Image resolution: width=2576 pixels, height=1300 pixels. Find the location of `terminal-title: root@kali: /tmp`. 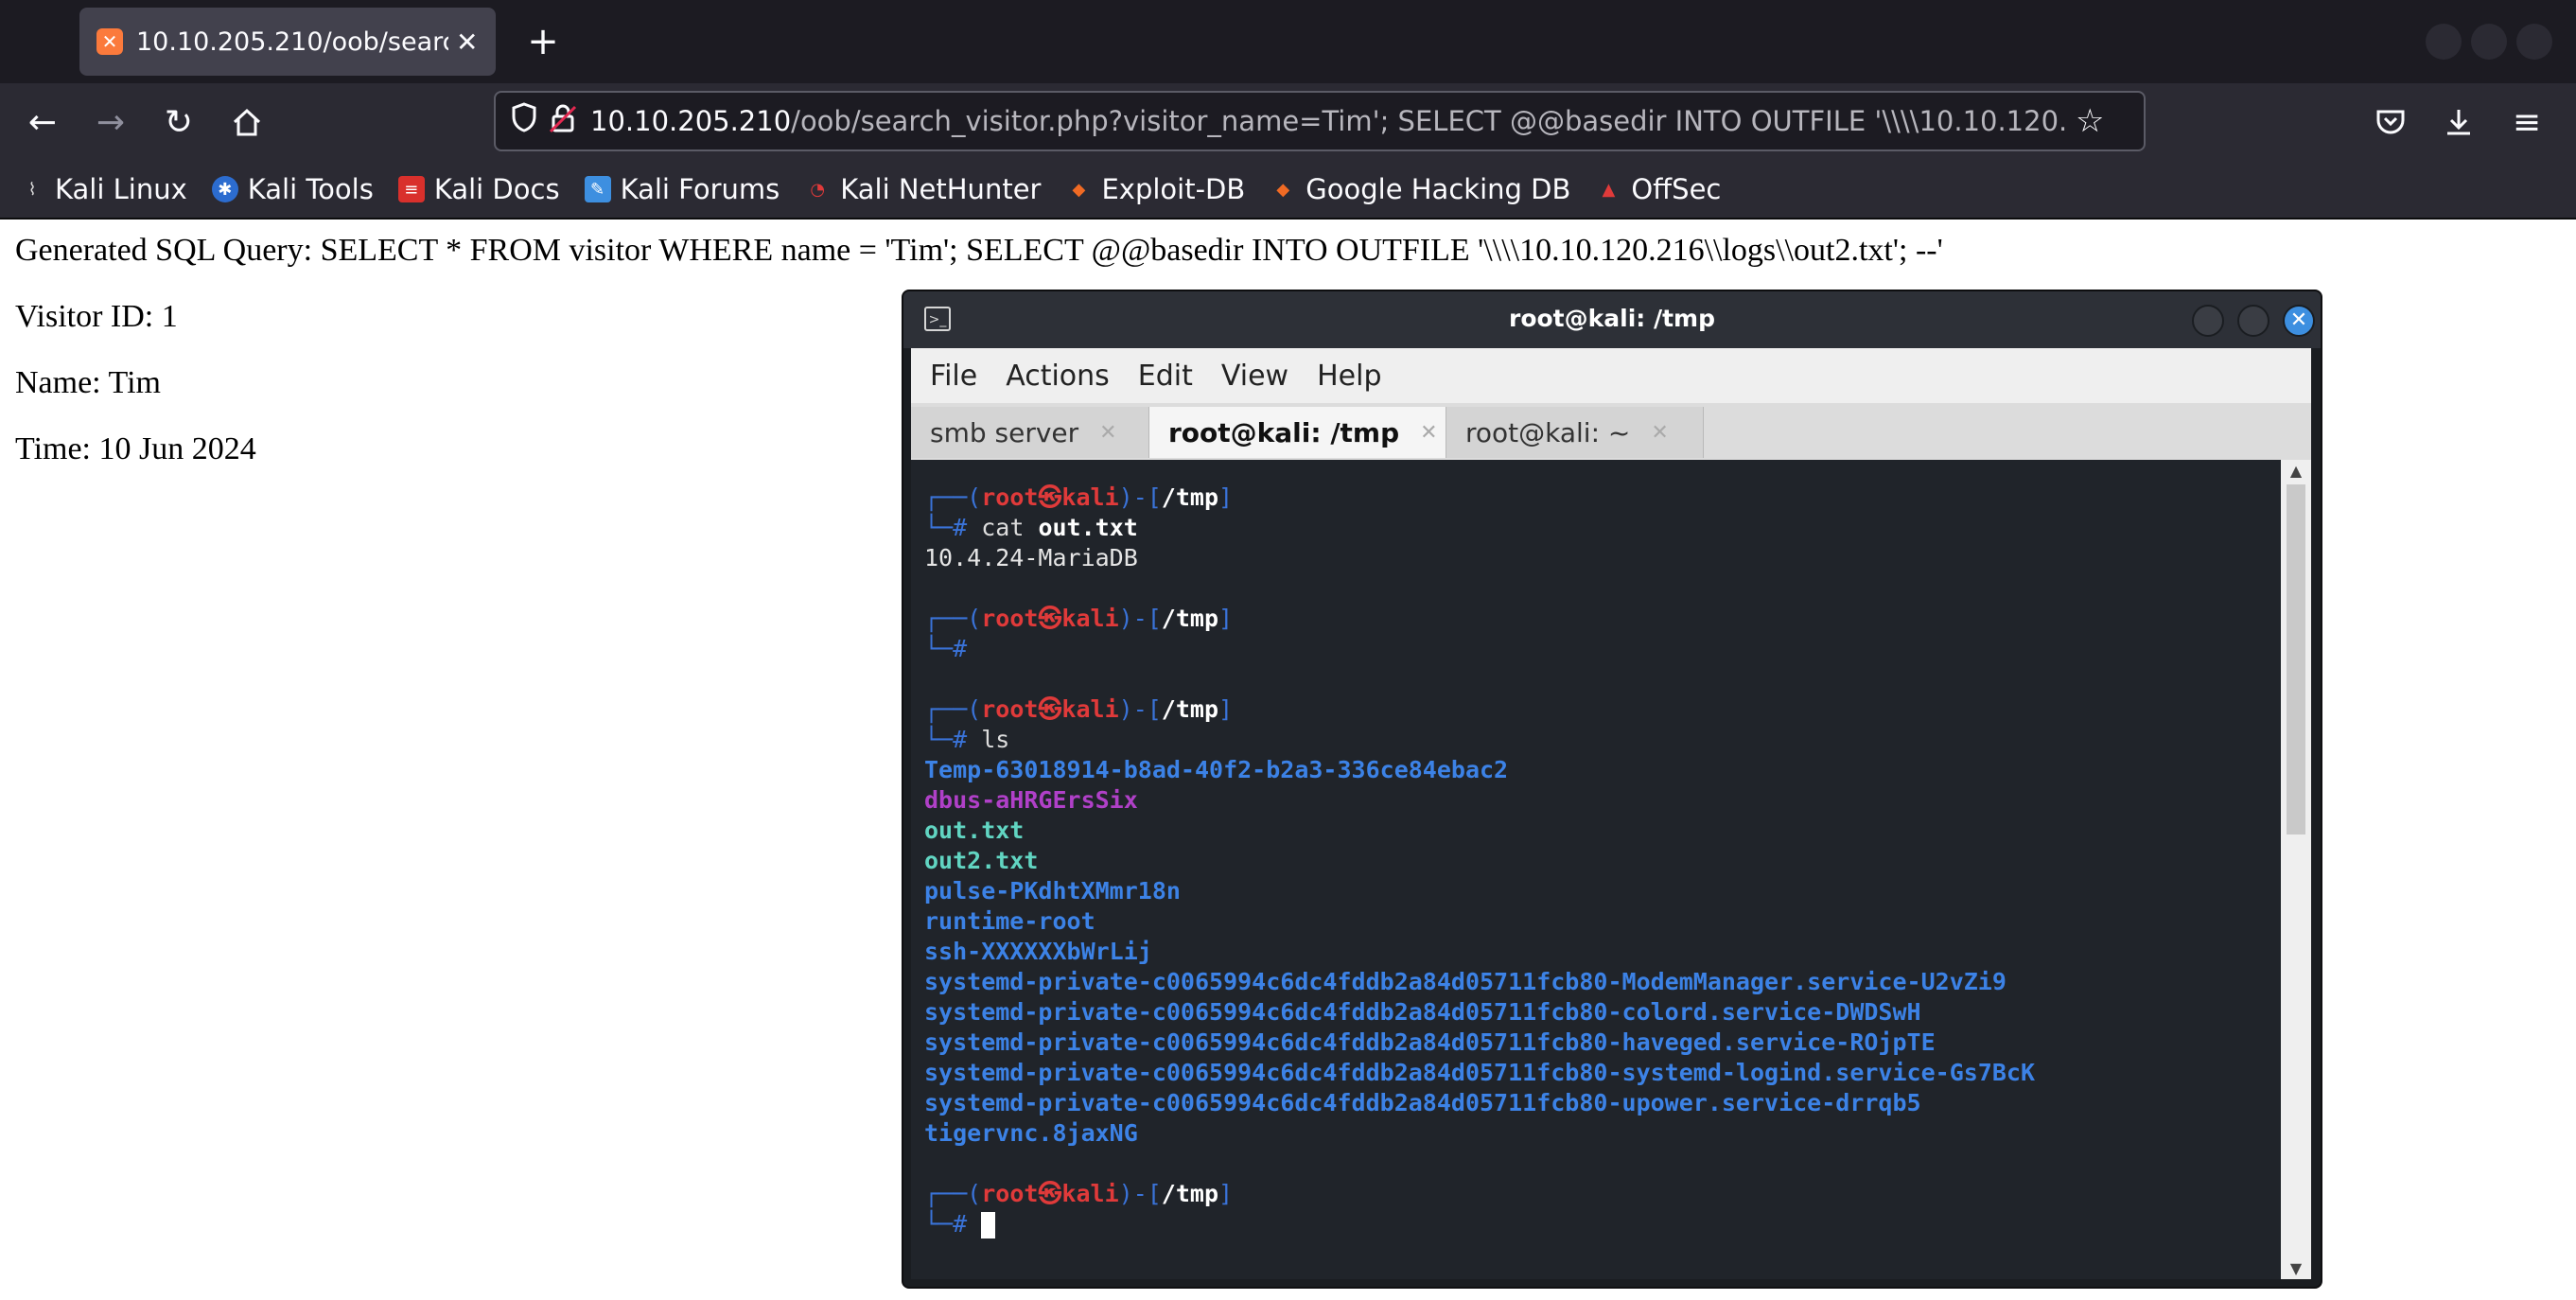

terminal-title: root@kali: /tmp is located at coordinates (1612, 318).